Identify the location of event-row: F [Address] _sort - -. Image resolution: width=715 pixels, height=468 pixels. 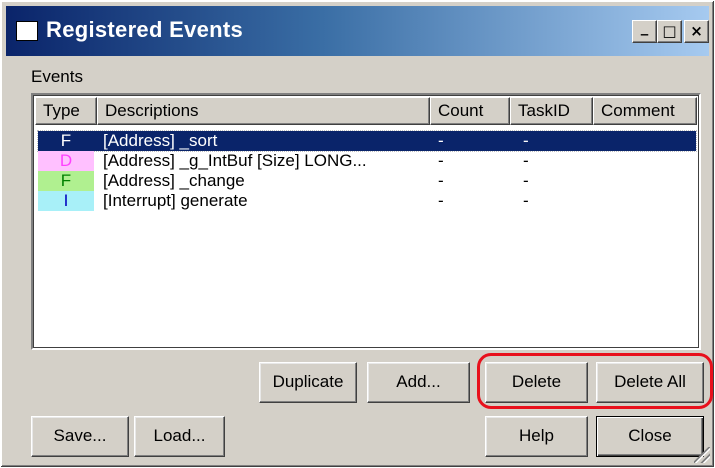
(367, 141).